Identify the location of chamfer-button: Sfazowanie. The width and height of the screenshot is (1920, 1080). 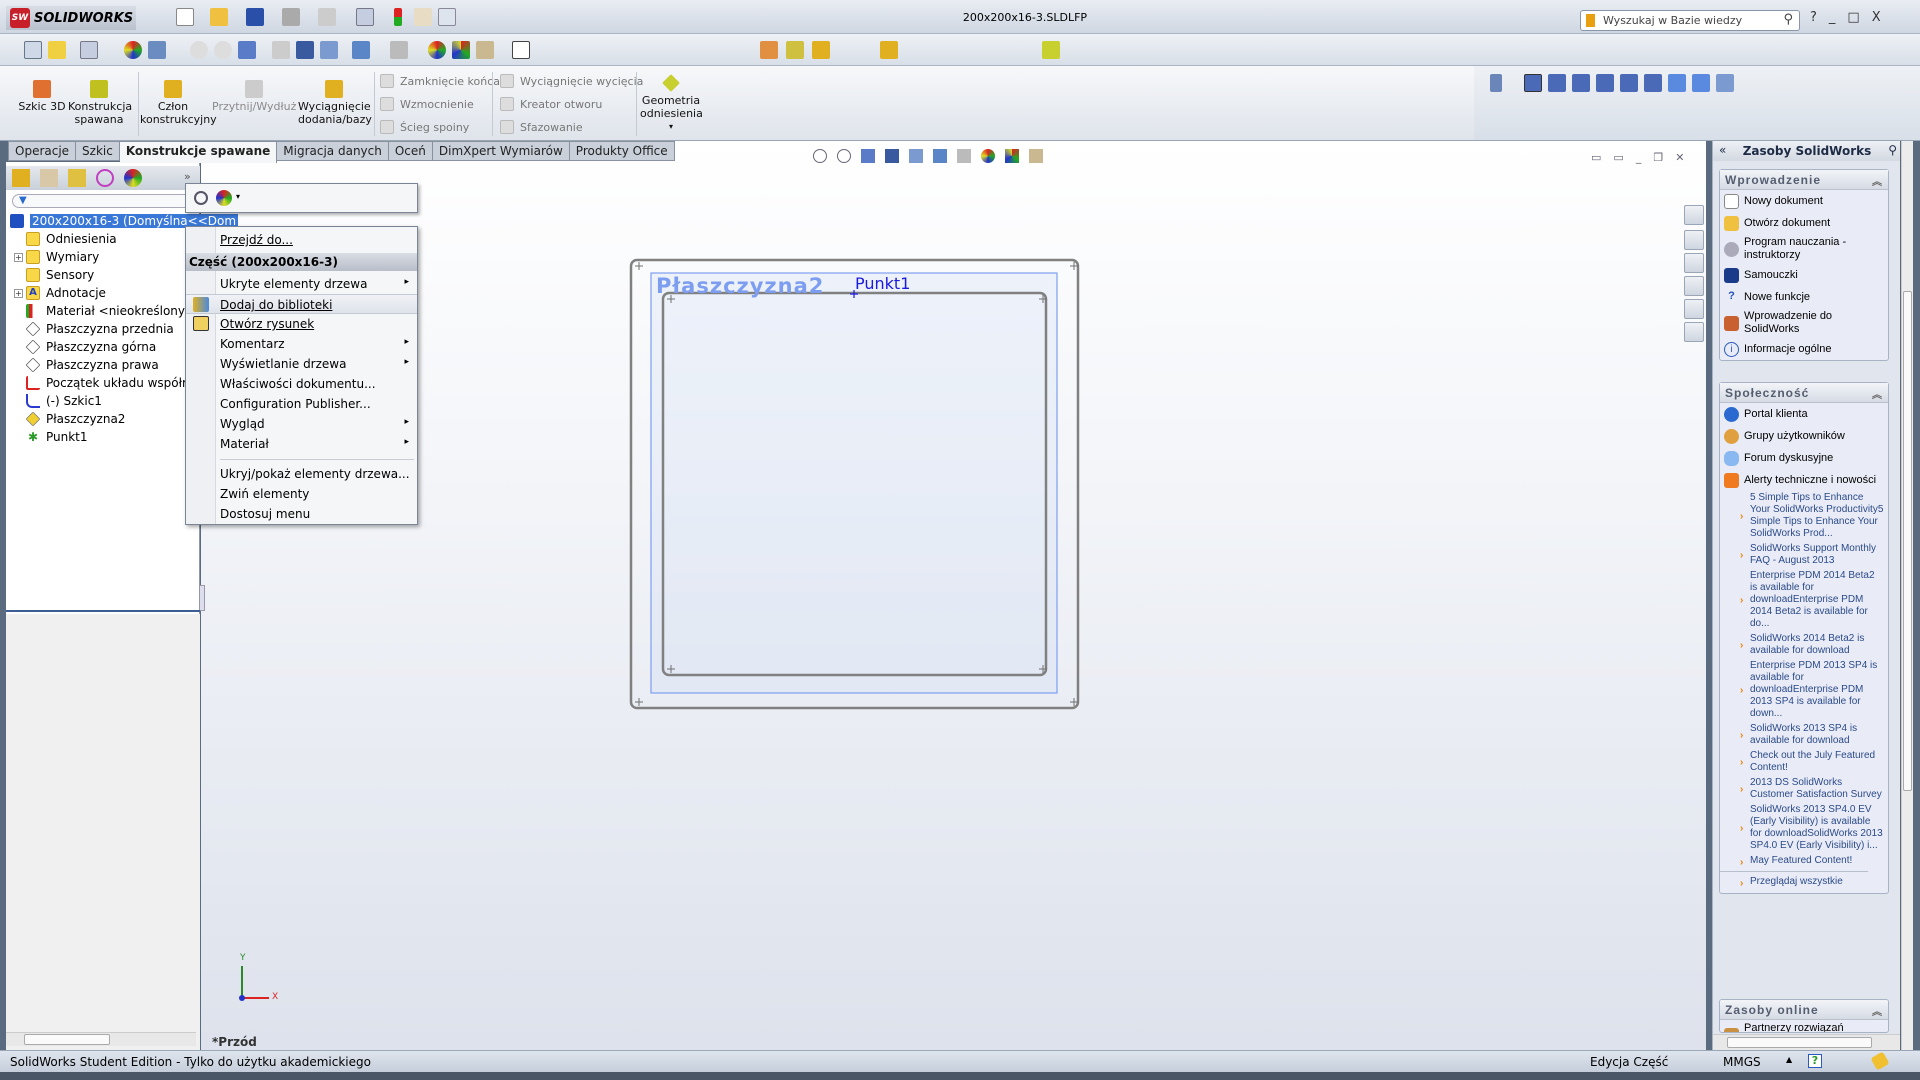
(541, 127).